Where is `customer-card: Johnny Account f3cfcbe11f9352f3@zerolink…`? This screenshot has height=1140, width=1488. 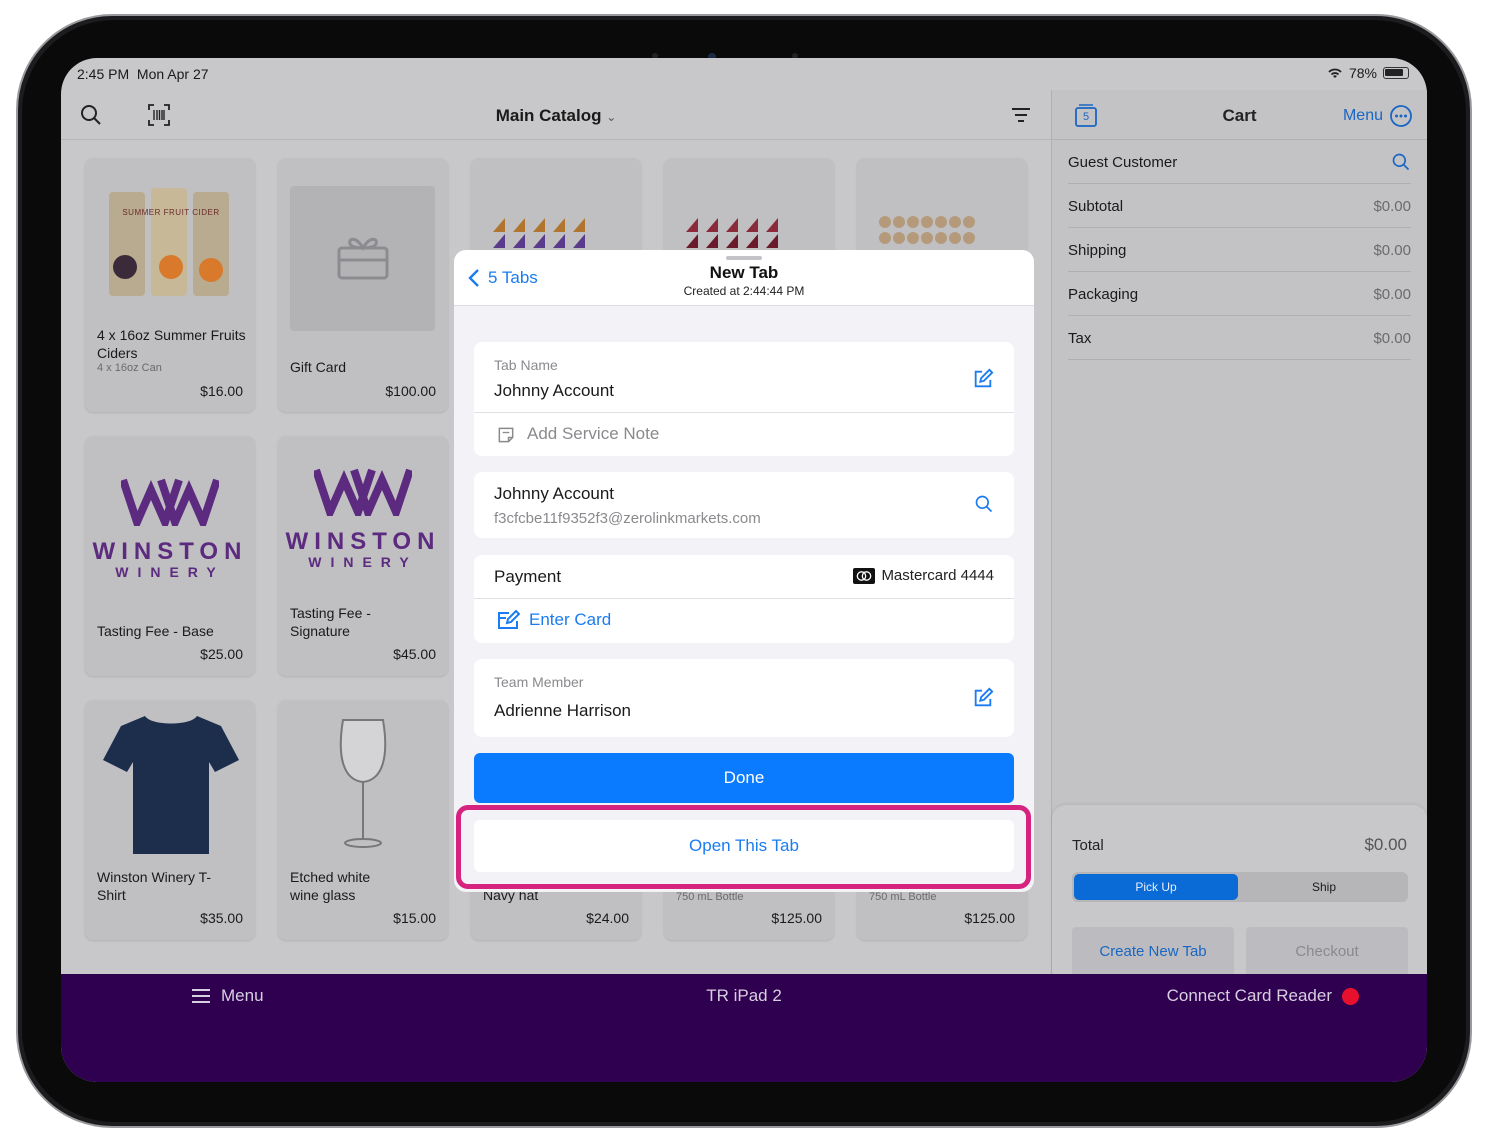 customer-card: Johnny Account f3cfcbe11f9352f3@zerolink… is located at coordinates (744, 505).